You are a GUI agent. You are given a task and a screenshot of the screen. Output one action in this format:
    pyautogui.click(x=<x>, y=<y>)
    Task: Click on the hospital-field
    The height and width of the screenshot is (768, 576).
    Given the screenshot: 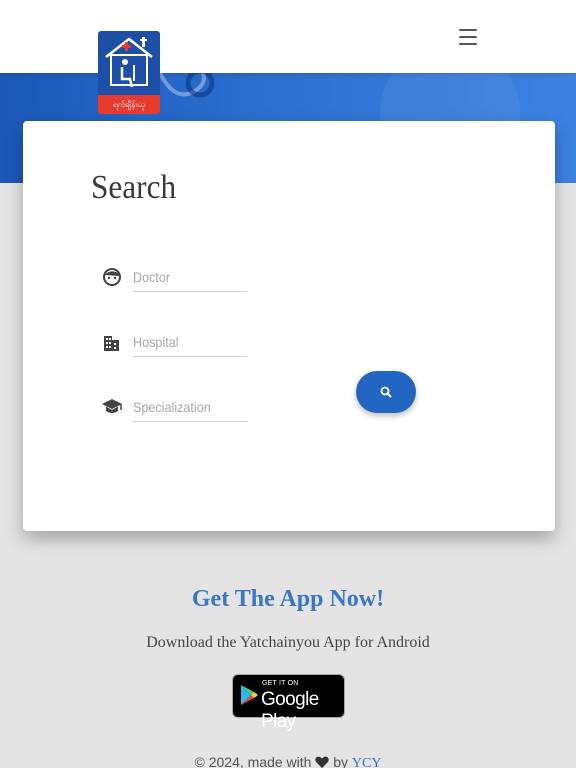 What is the action you would take?
    pyautogui.click(x=181, y=343)
    